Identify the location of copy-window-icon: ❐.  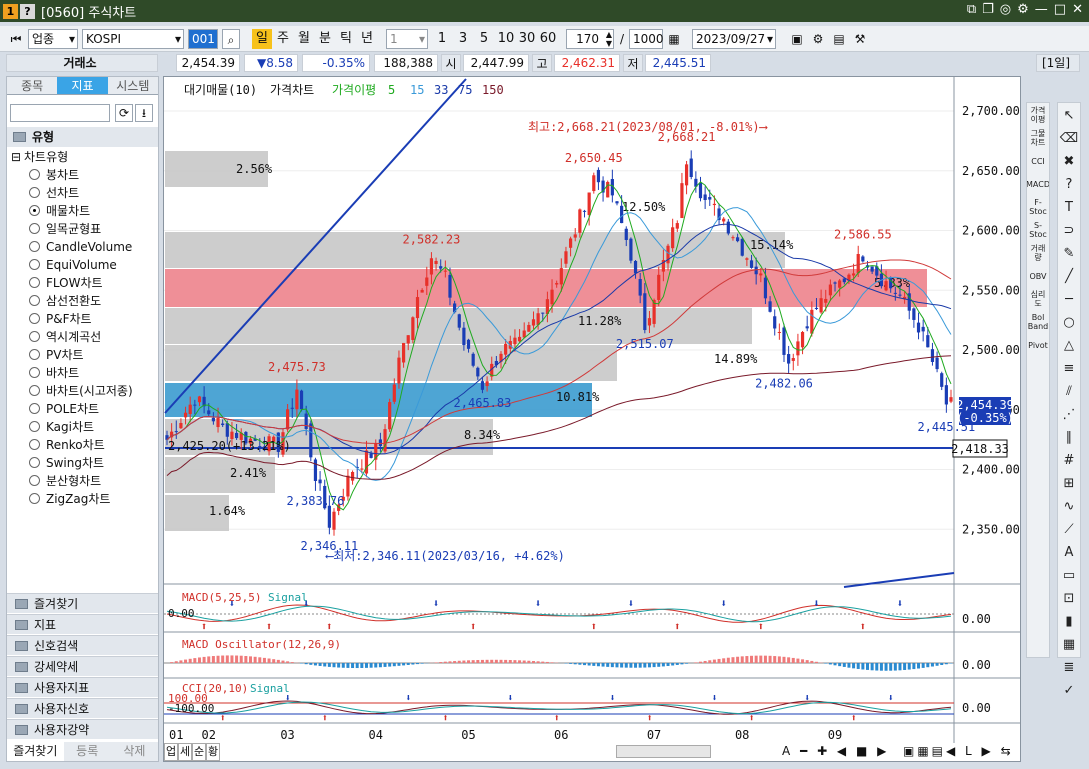
(988, 9).